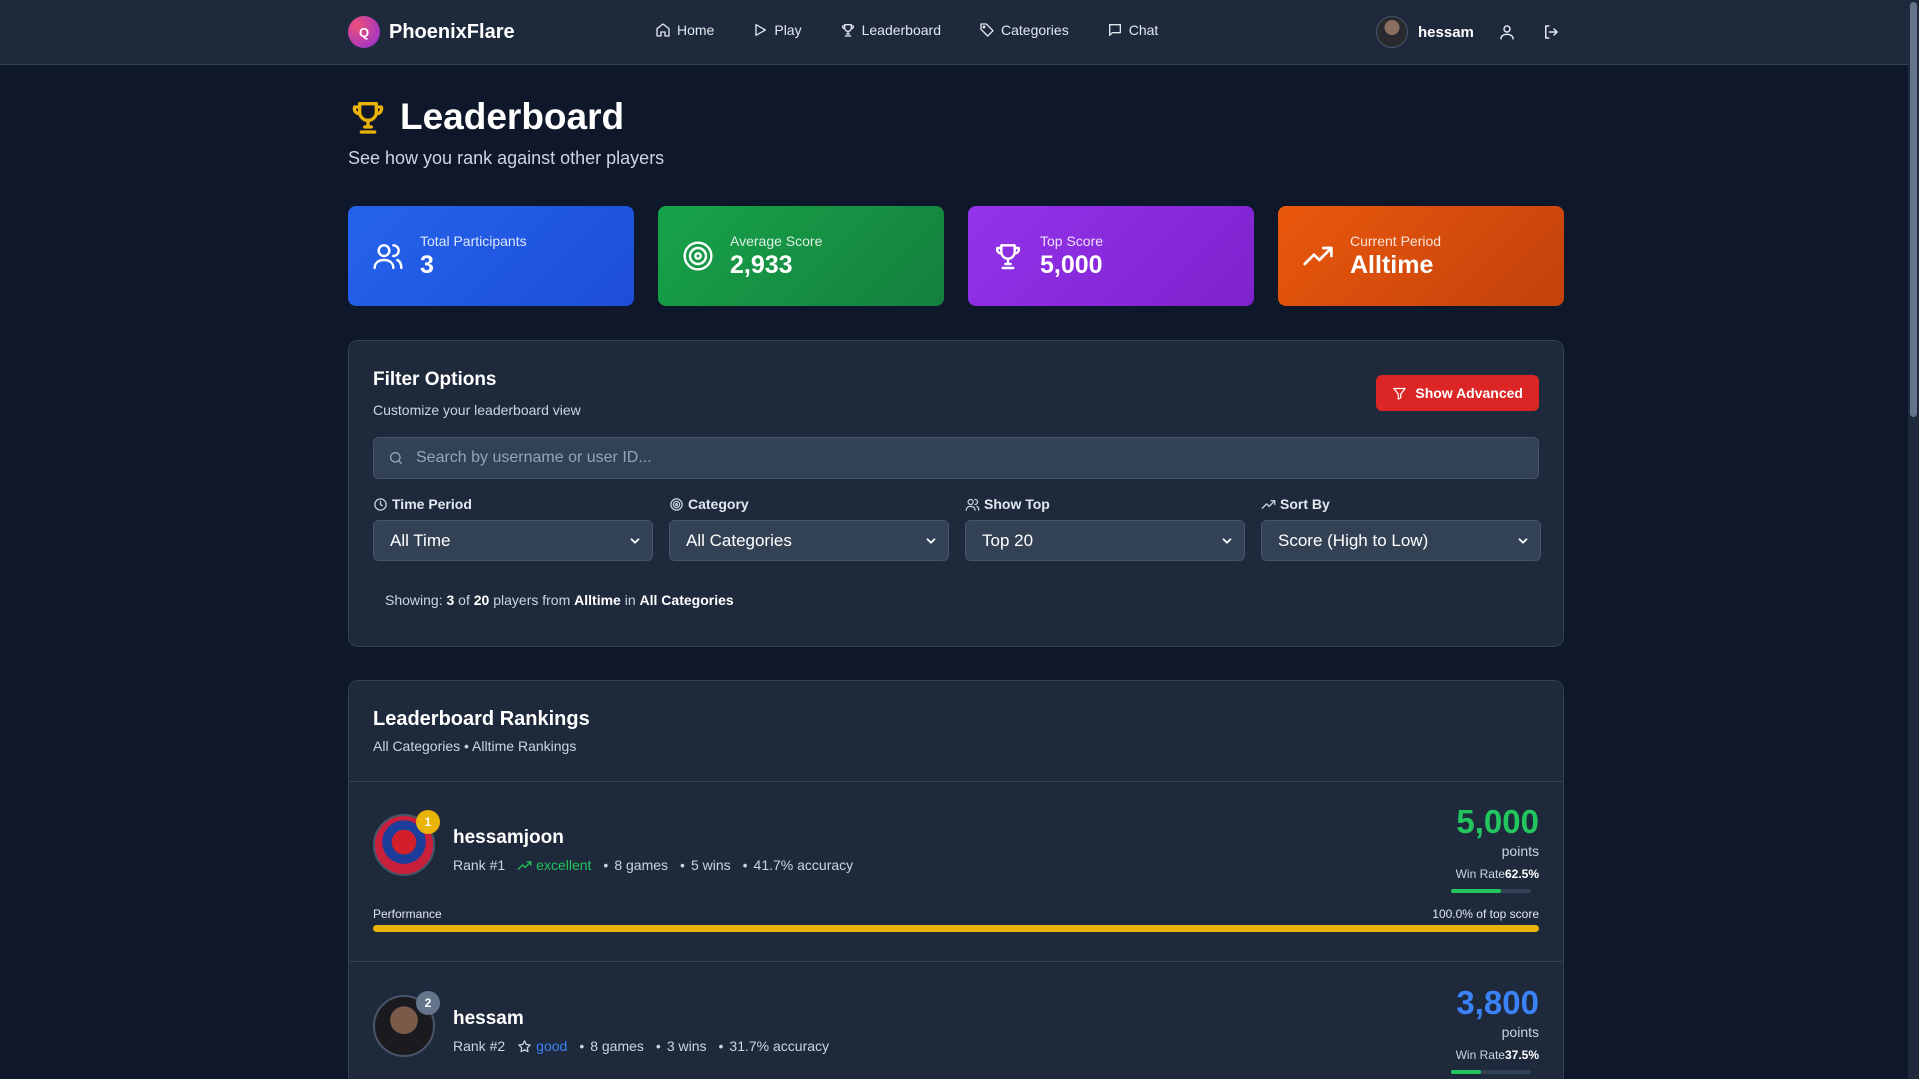 The image size is (1919, 1079). What do you see at coordinates (1071, 264) in the screenshot?
I see `stat-value: 5,000` at bounding box center [1071, 264].